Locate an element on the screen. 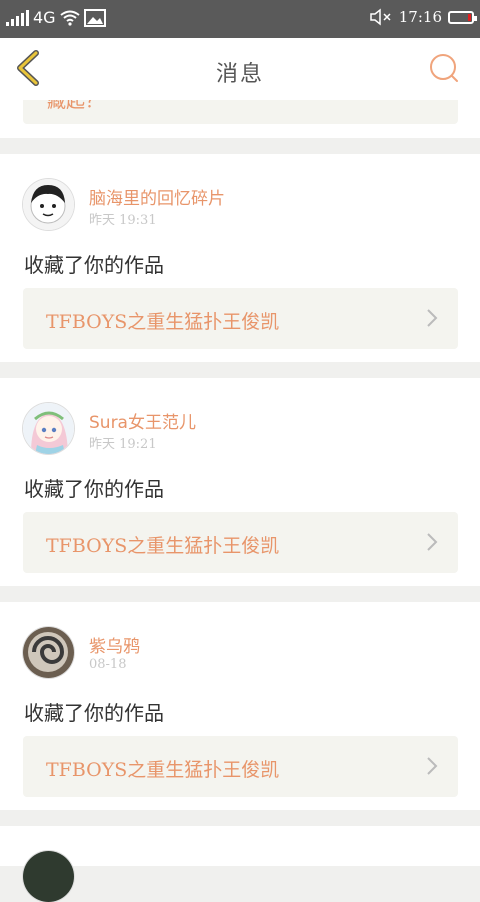 The height and width of the screenshot is (902, 480). app-header: 消息 is located at coordinates (240, 69).